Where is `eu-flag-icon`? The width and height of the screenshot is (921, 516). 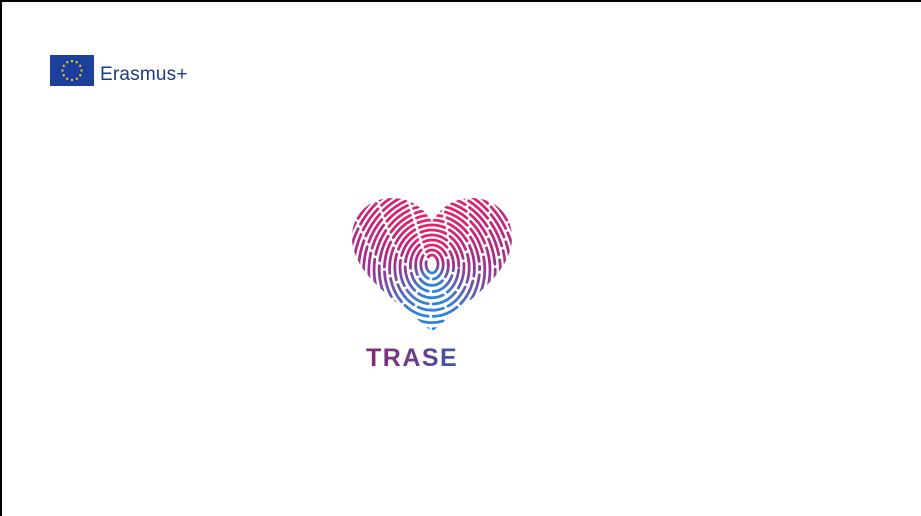
eu-flag-icon is located at coordinates (72, 70).